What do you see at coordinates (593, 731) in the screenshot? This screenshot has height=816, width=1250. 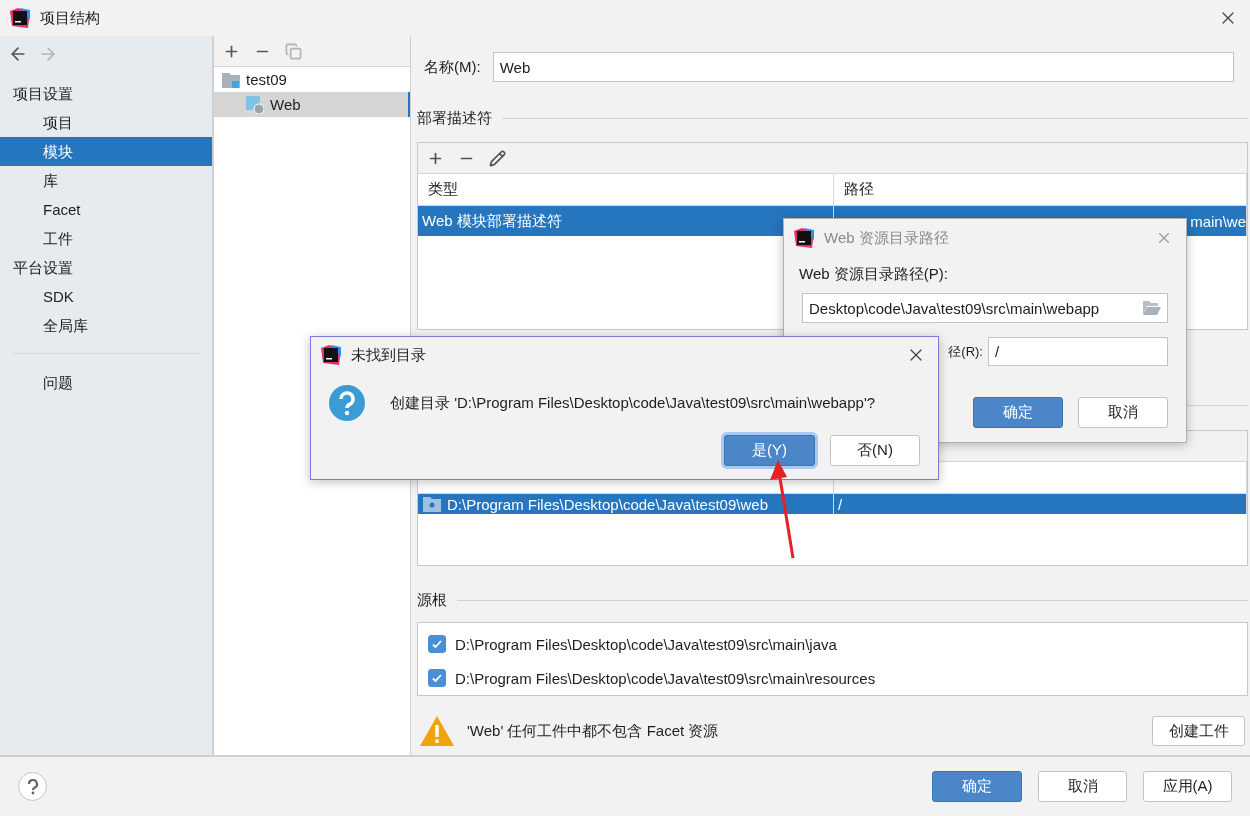 I see `warning-text: 'Web' 任何工件中都不包含 Facet 资源` at bounding box center [593, 731].